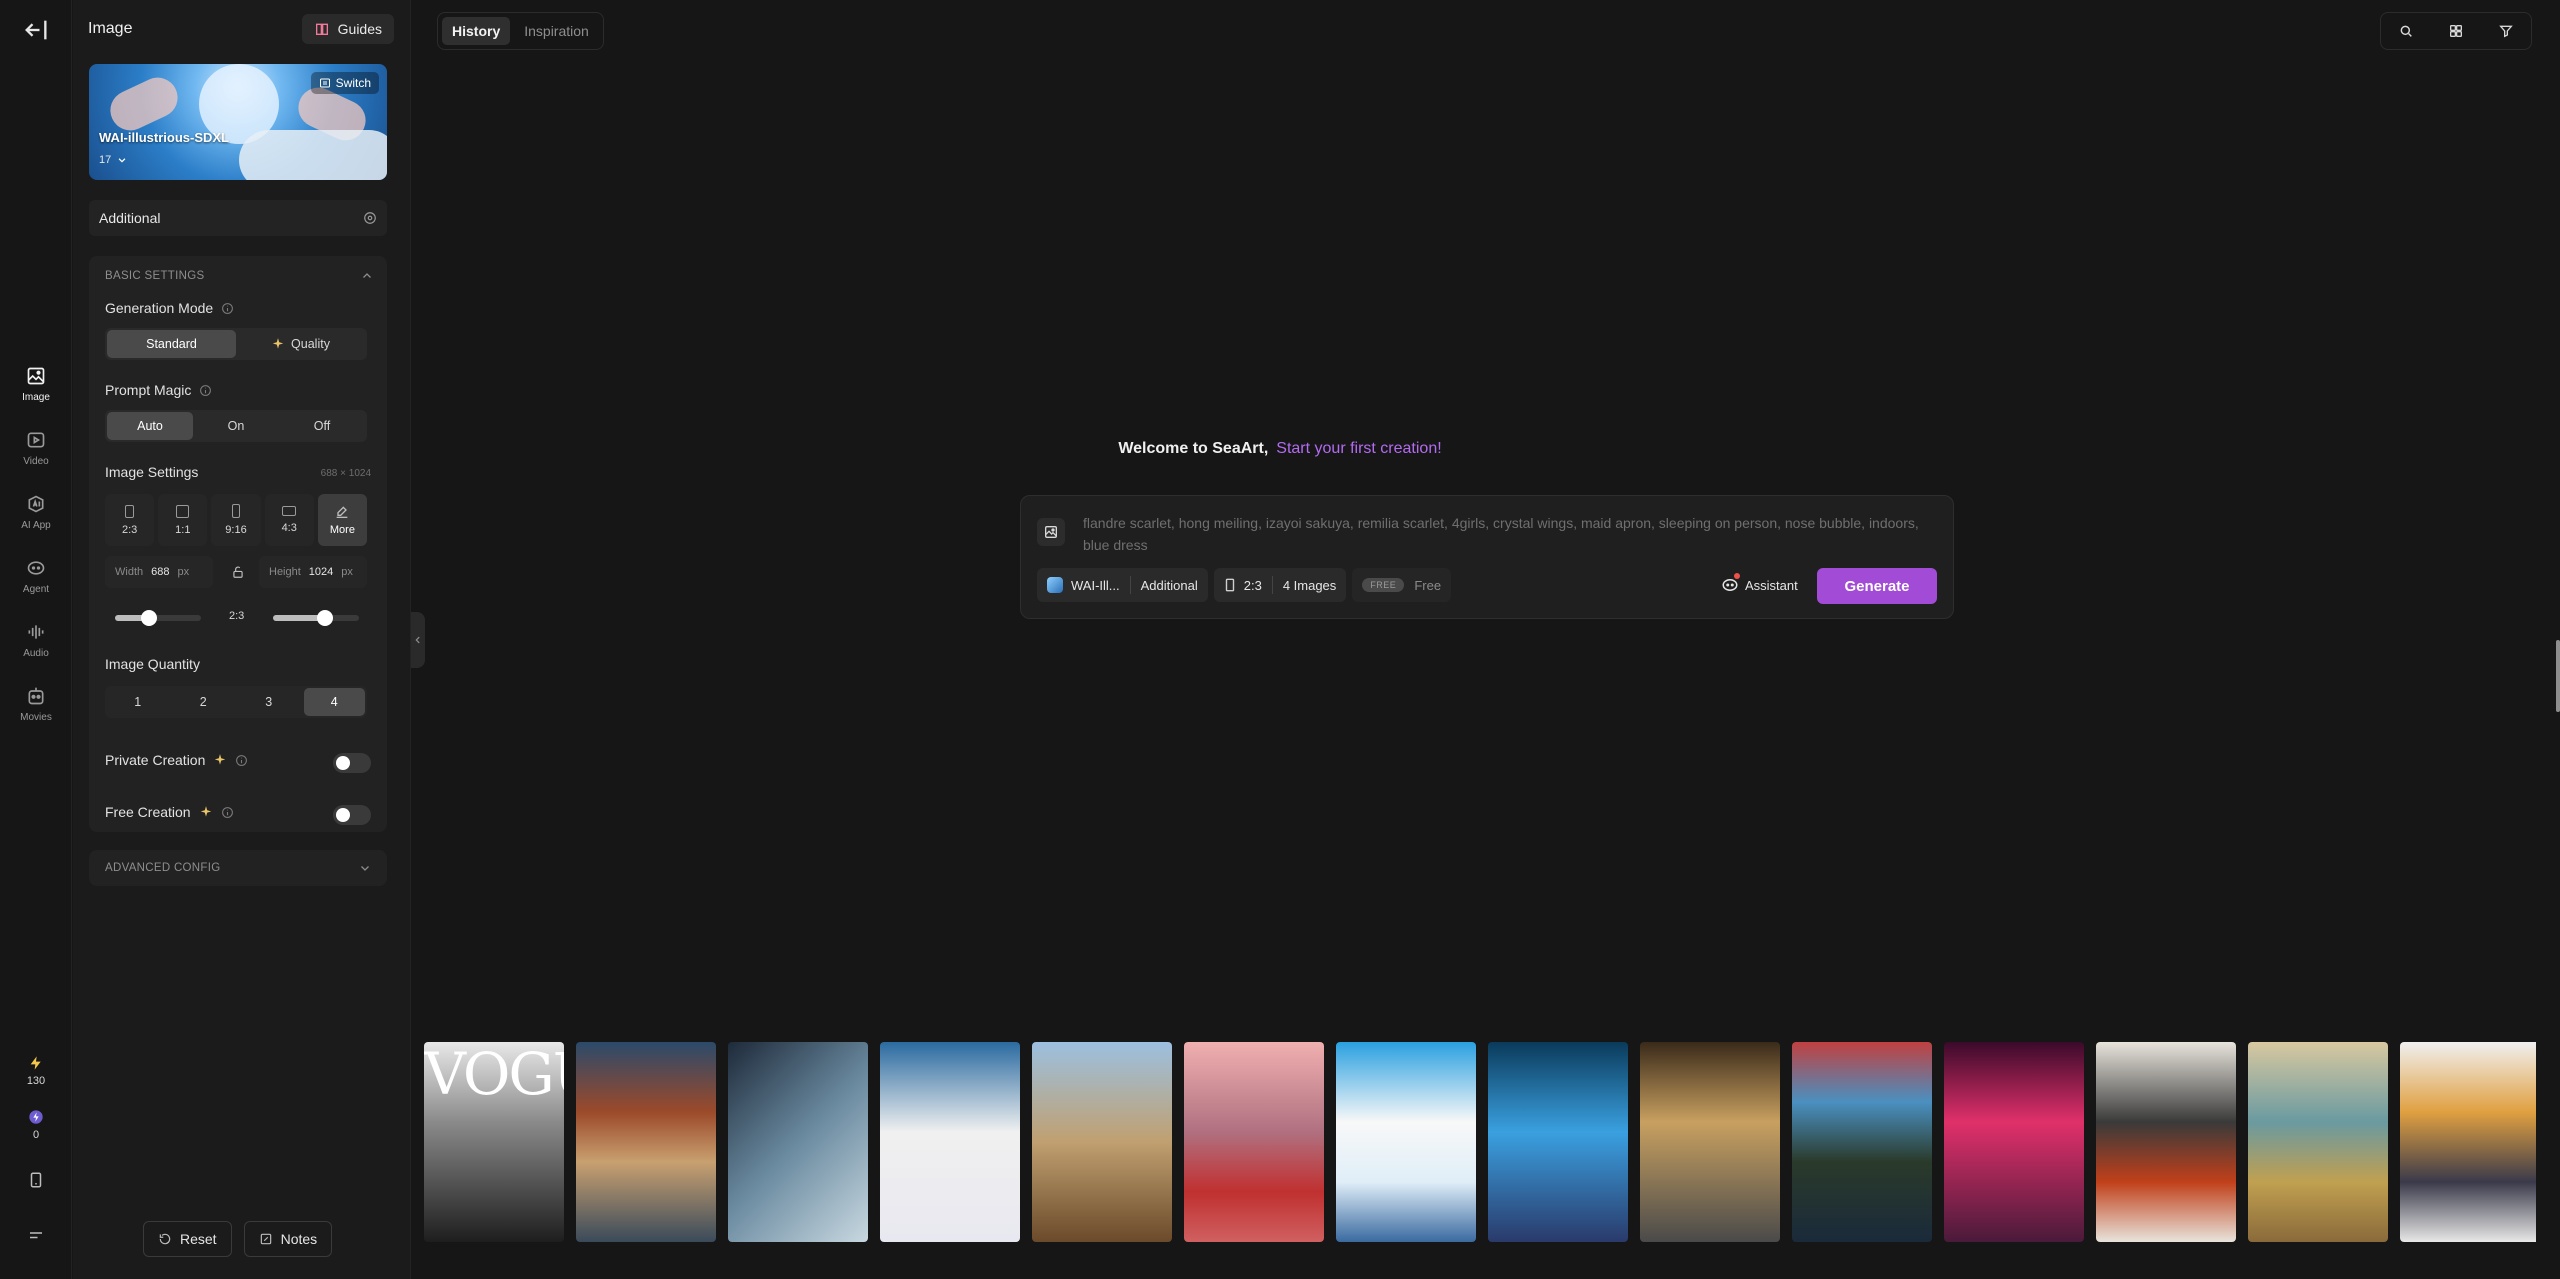 This screenshot has width=2560, height=1279. I want to click on rail-item-ai-app: AI App, so click(36, 512).